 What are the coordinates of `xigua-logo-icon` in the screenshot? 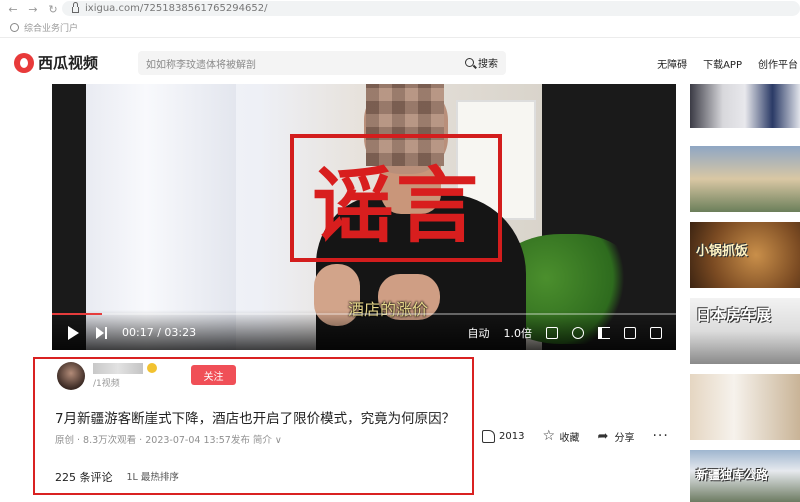 It's located at (24, 62).